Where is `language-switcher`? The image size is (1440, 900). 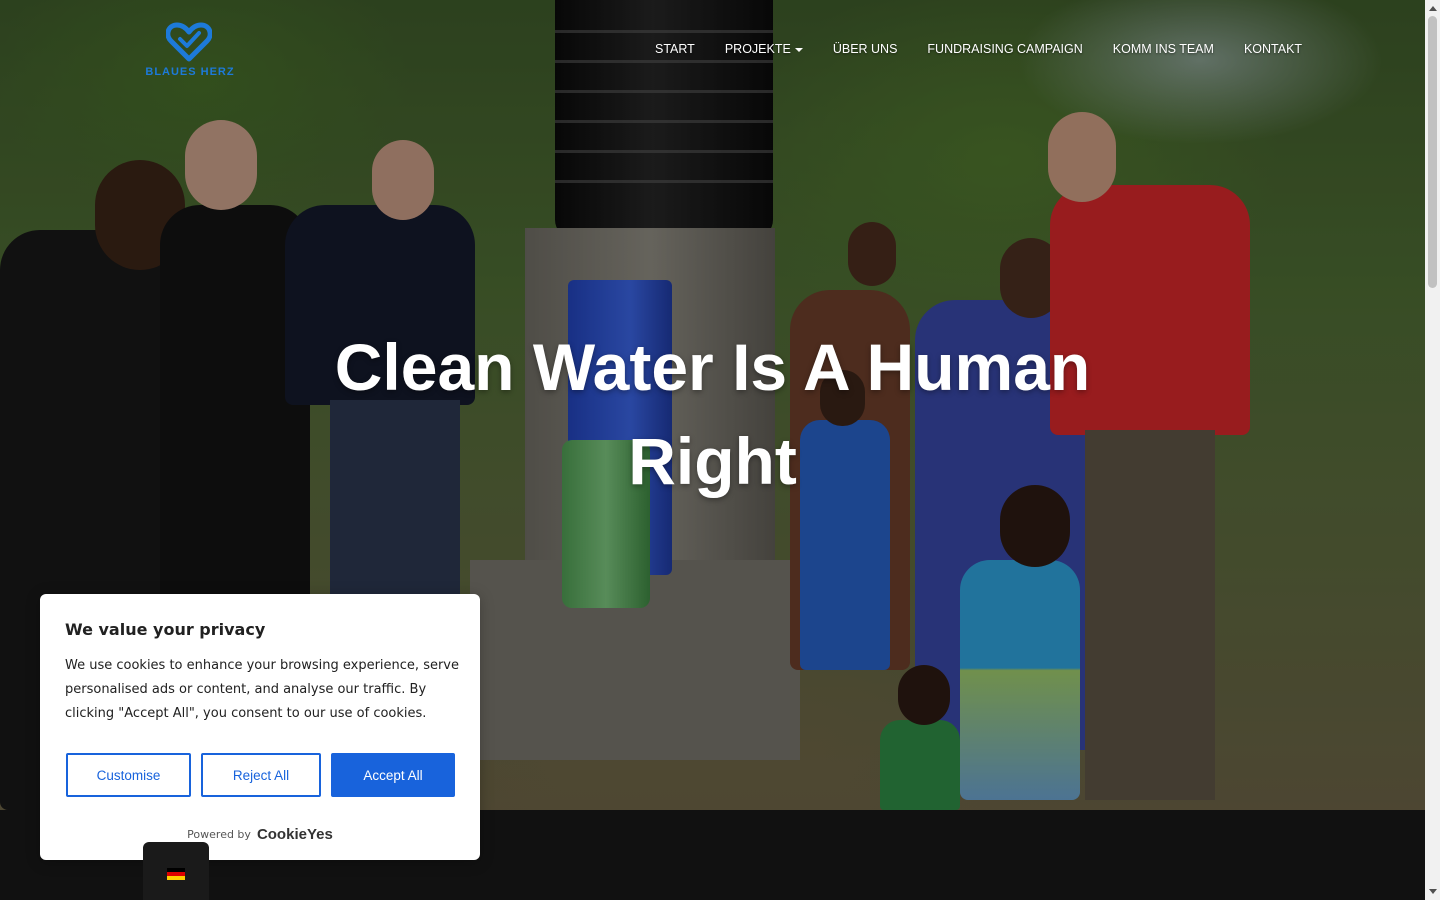
language-switcher is located at coordinates (176, 871).